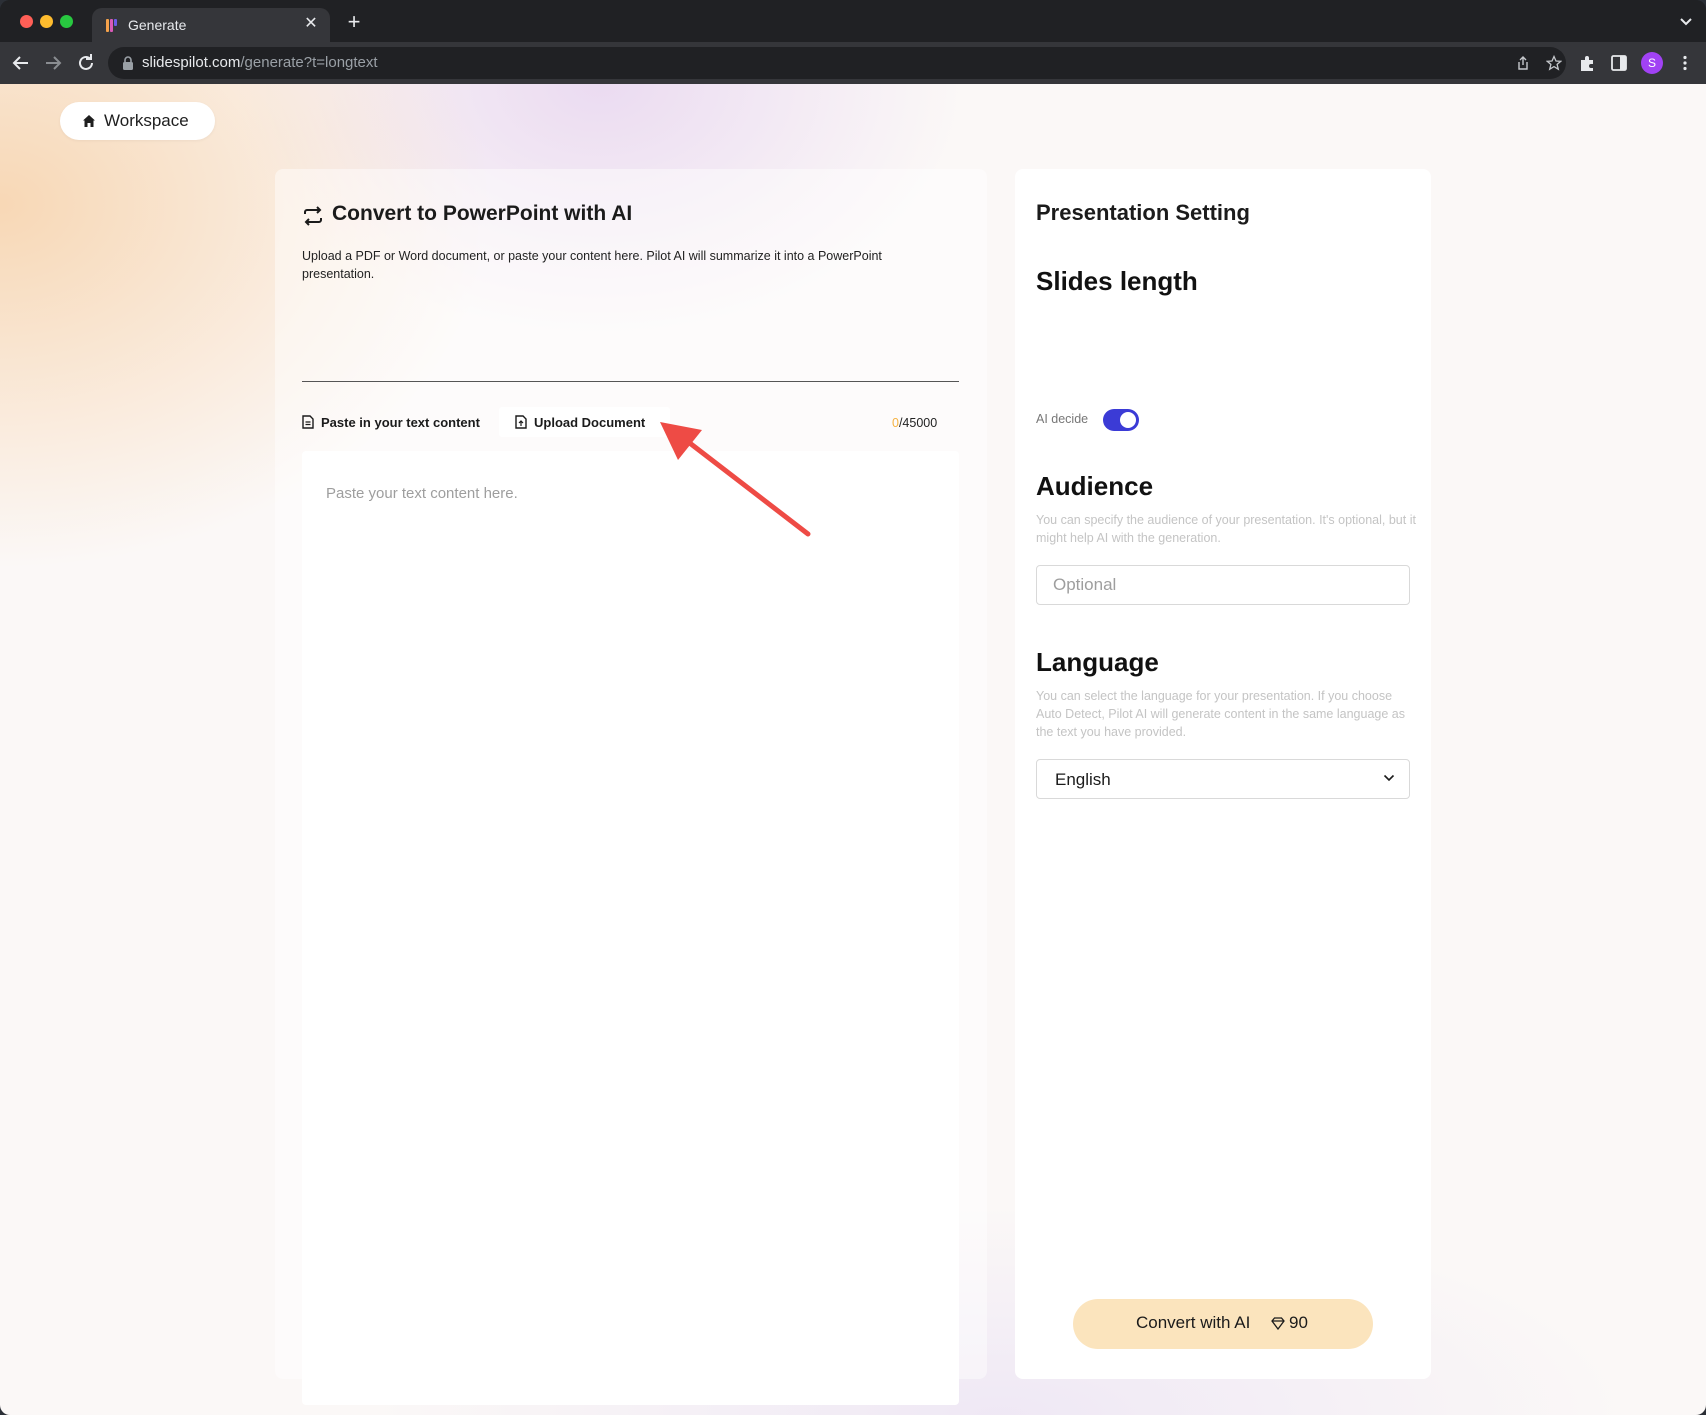  What do you see at coordinates (1143, 212) in the screenshot?
I see `settings-heading: Presentation Setting` at bounding box center [1143, 212].